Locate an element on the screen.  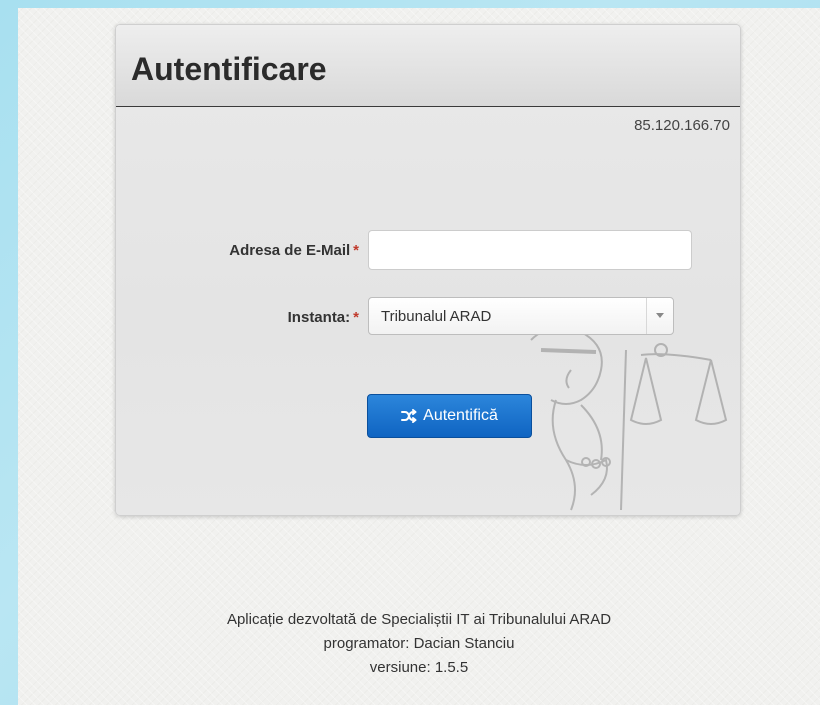
court-row: Instanta: * Tribunalul ARAD is located at coordinates (428, 319).